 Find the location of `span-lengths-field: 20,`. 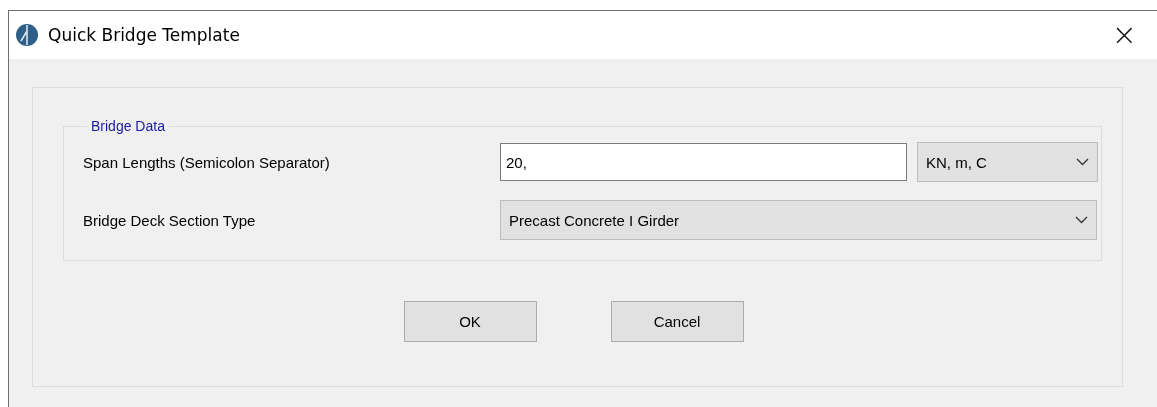

span-lengths-field: 20, is located at coordinates (703, 162).